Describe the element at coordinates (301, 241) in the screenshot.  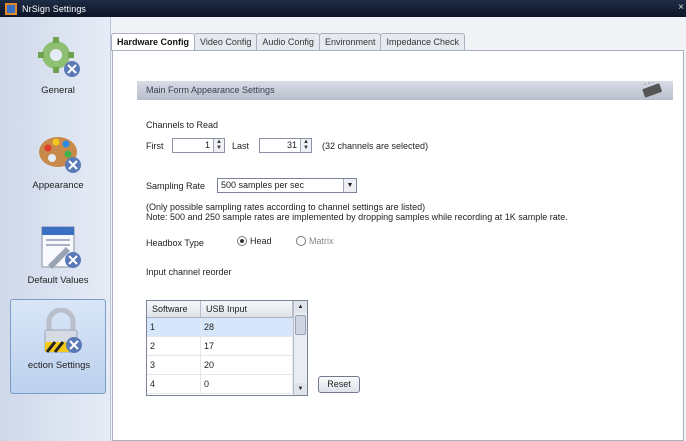
I see `radio-unselected-indicator` at that location.